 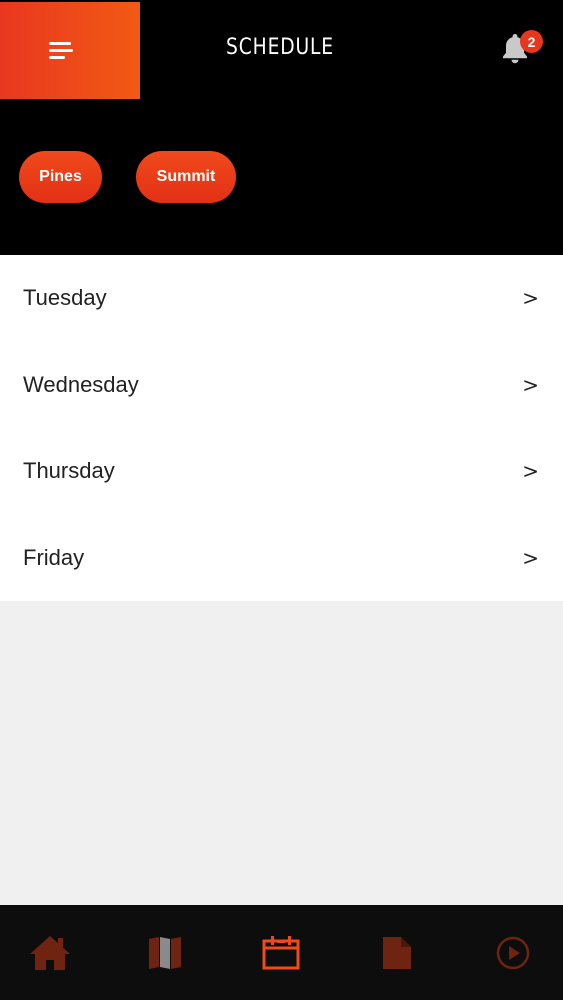 I want to click on day-label: Wednesday, so click(x=81, y=384).